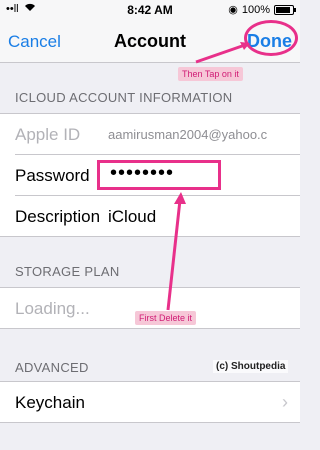 Image resolution: width=320 pixels, height=450 pixels. What do you see at coordinates (157, 216) in the screenshot?
I see `description-row: Description iCloud` at bounding box center [157, 216].